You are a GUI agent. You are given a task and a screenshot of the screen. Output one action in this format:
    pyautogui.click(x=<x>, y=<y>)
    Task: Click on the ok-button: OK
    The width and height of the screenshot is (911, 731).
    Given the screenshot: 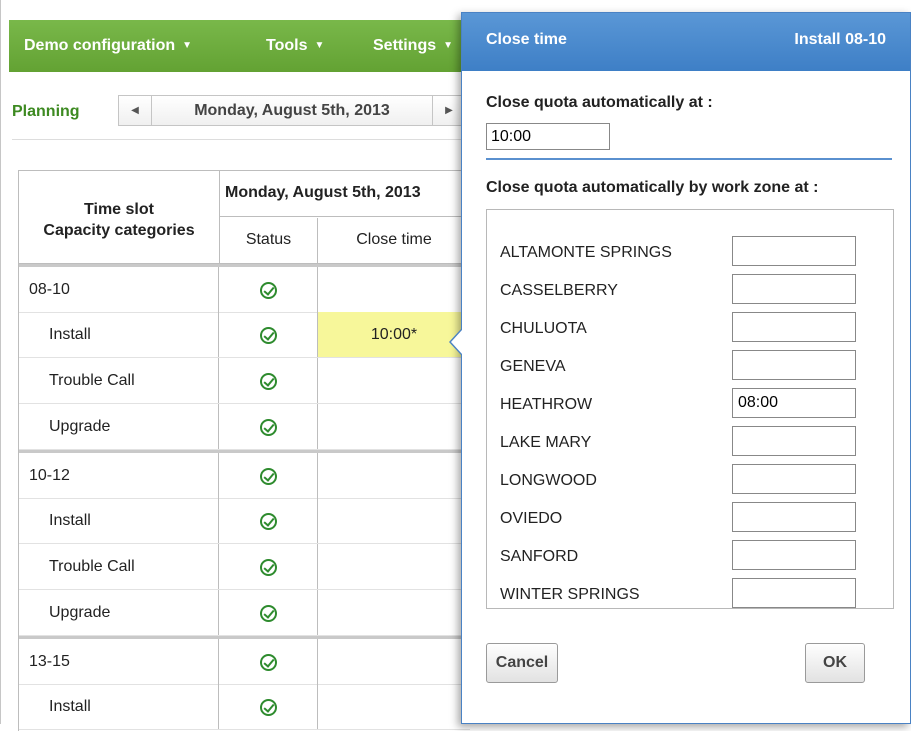 What is the action you would take?
    pyautogui.click(x=835, y=663)
    